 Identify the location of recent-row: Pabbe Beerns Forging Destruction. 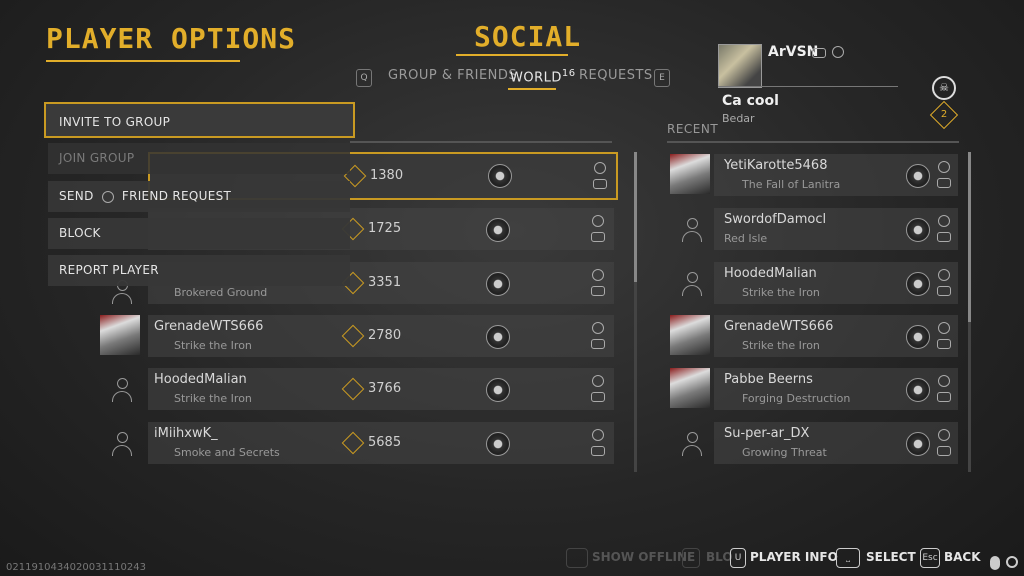
(836, 389).